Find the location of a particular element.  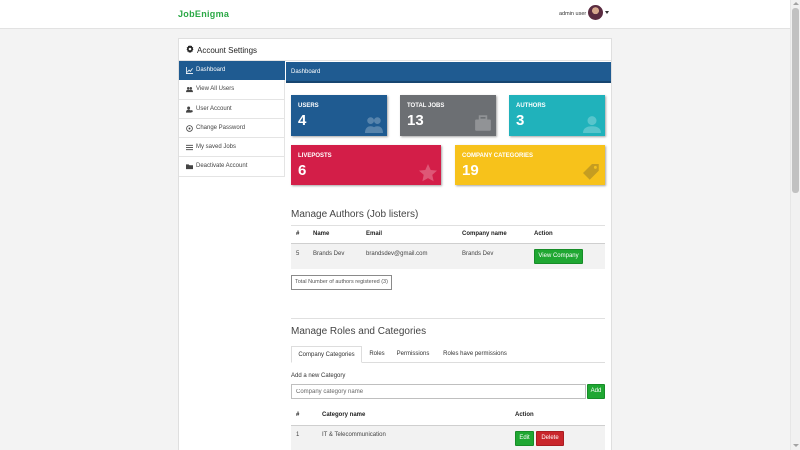

page-scrollbar is located at coordinates (795, 225).